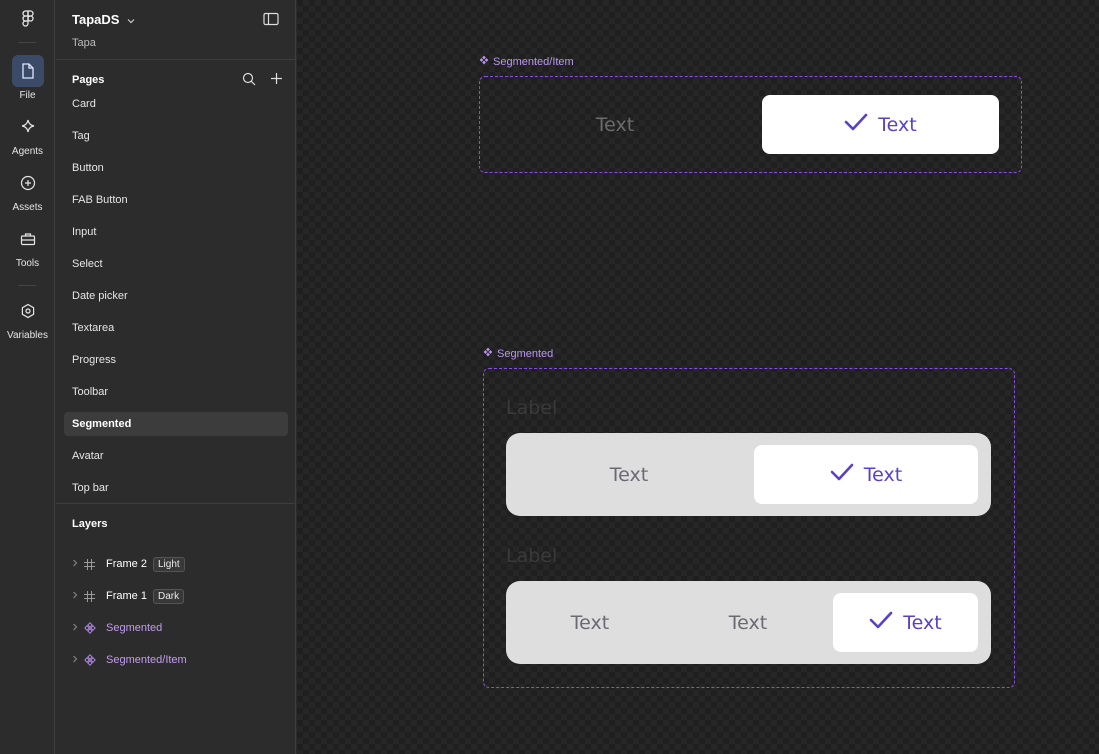 The image size is (1099, 754). What do you see at coordinates (27, 207) in the screenshot?
I see `rail-label: Assets` at bounding box center [27, 207].